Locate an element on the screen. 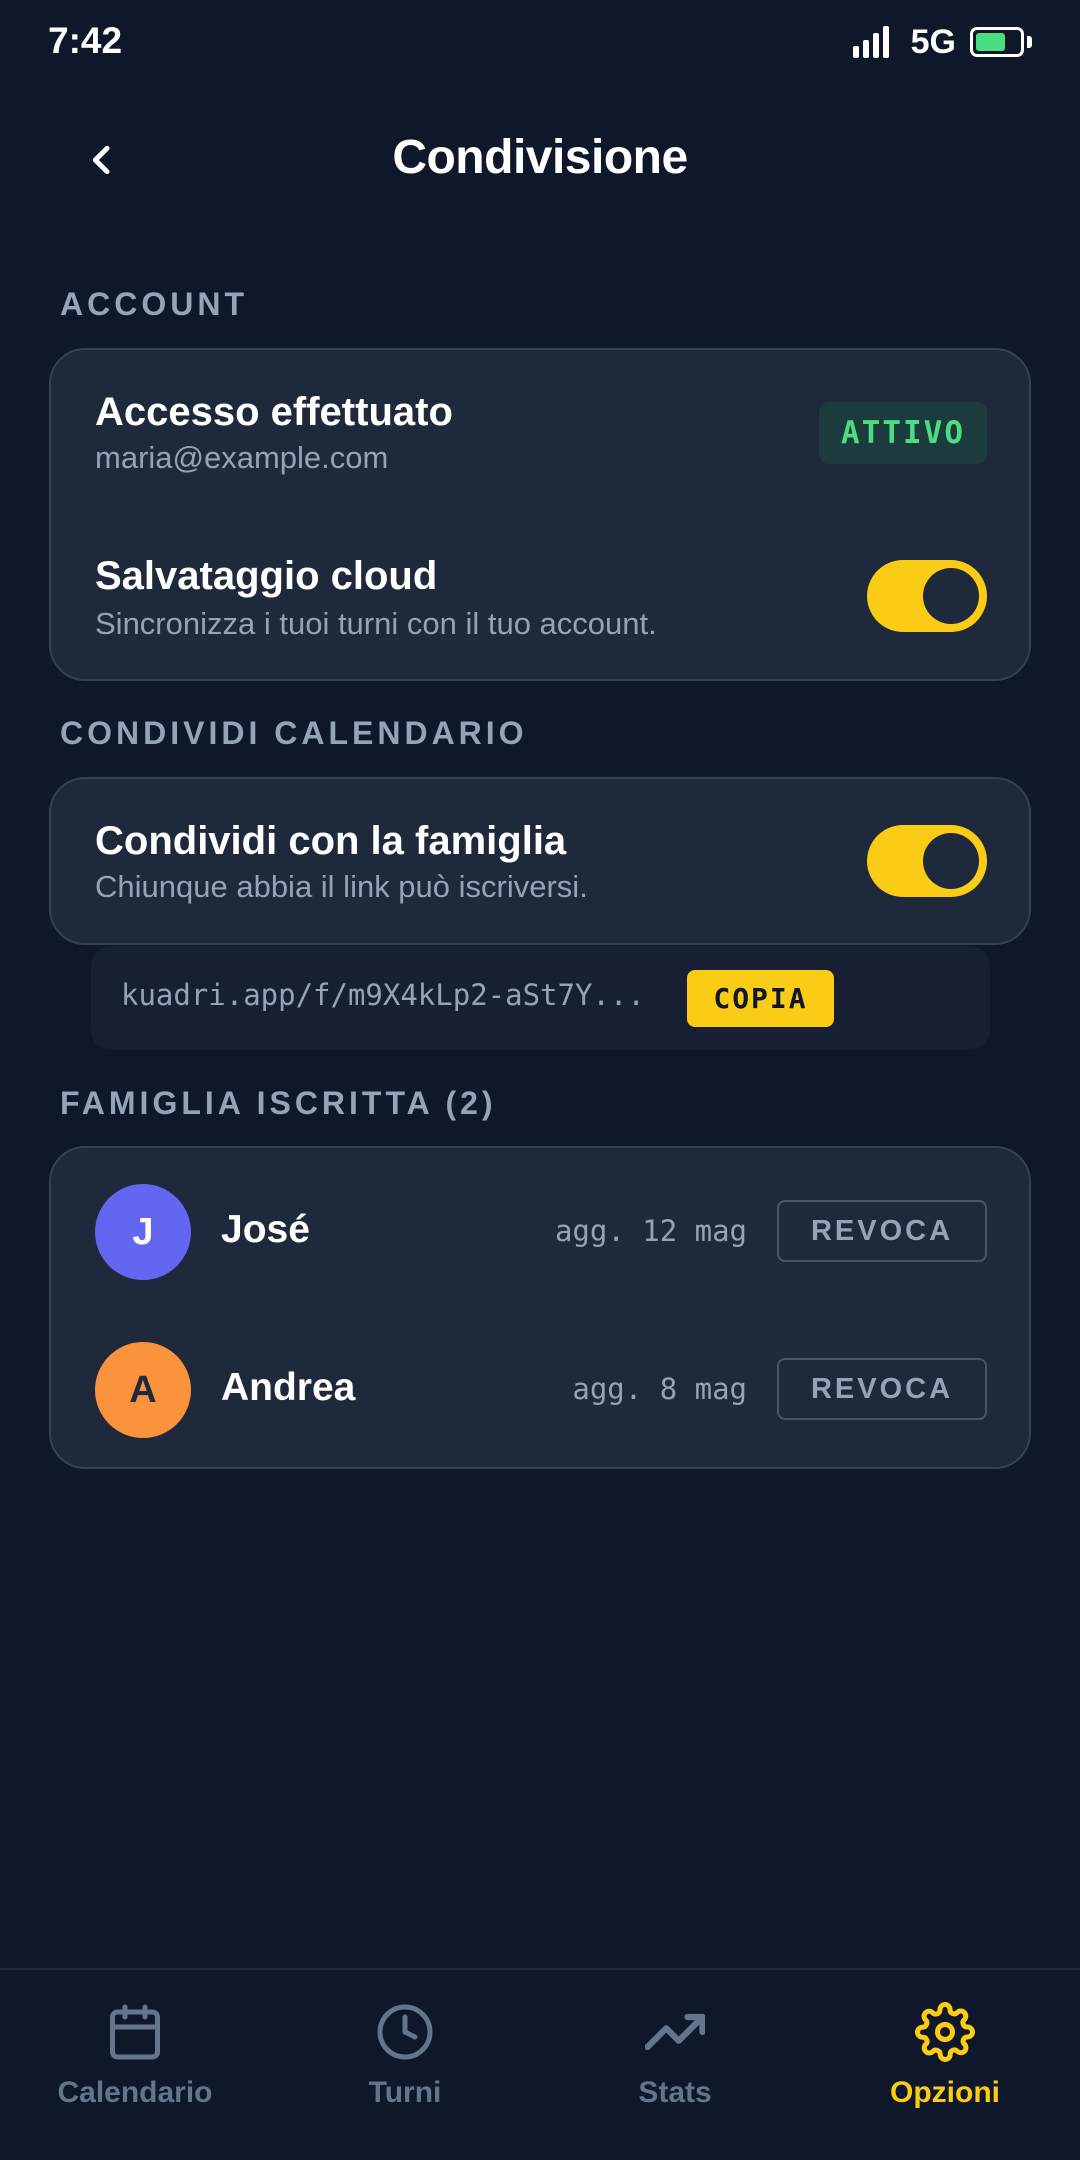 This screenshot has width=1080, height=2160. signal-icon is located at coordinates (870, 42).